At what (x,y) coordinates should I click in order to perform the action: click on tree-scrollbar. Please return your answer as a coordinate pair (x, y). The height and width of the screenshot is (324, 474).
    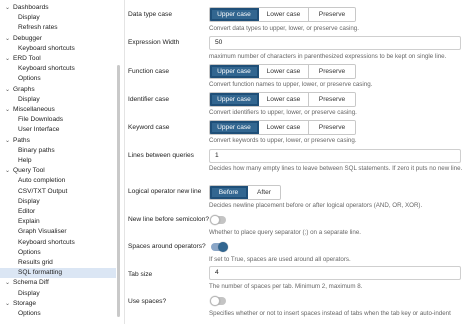
    Looking at the image, I should click on (118, 191).